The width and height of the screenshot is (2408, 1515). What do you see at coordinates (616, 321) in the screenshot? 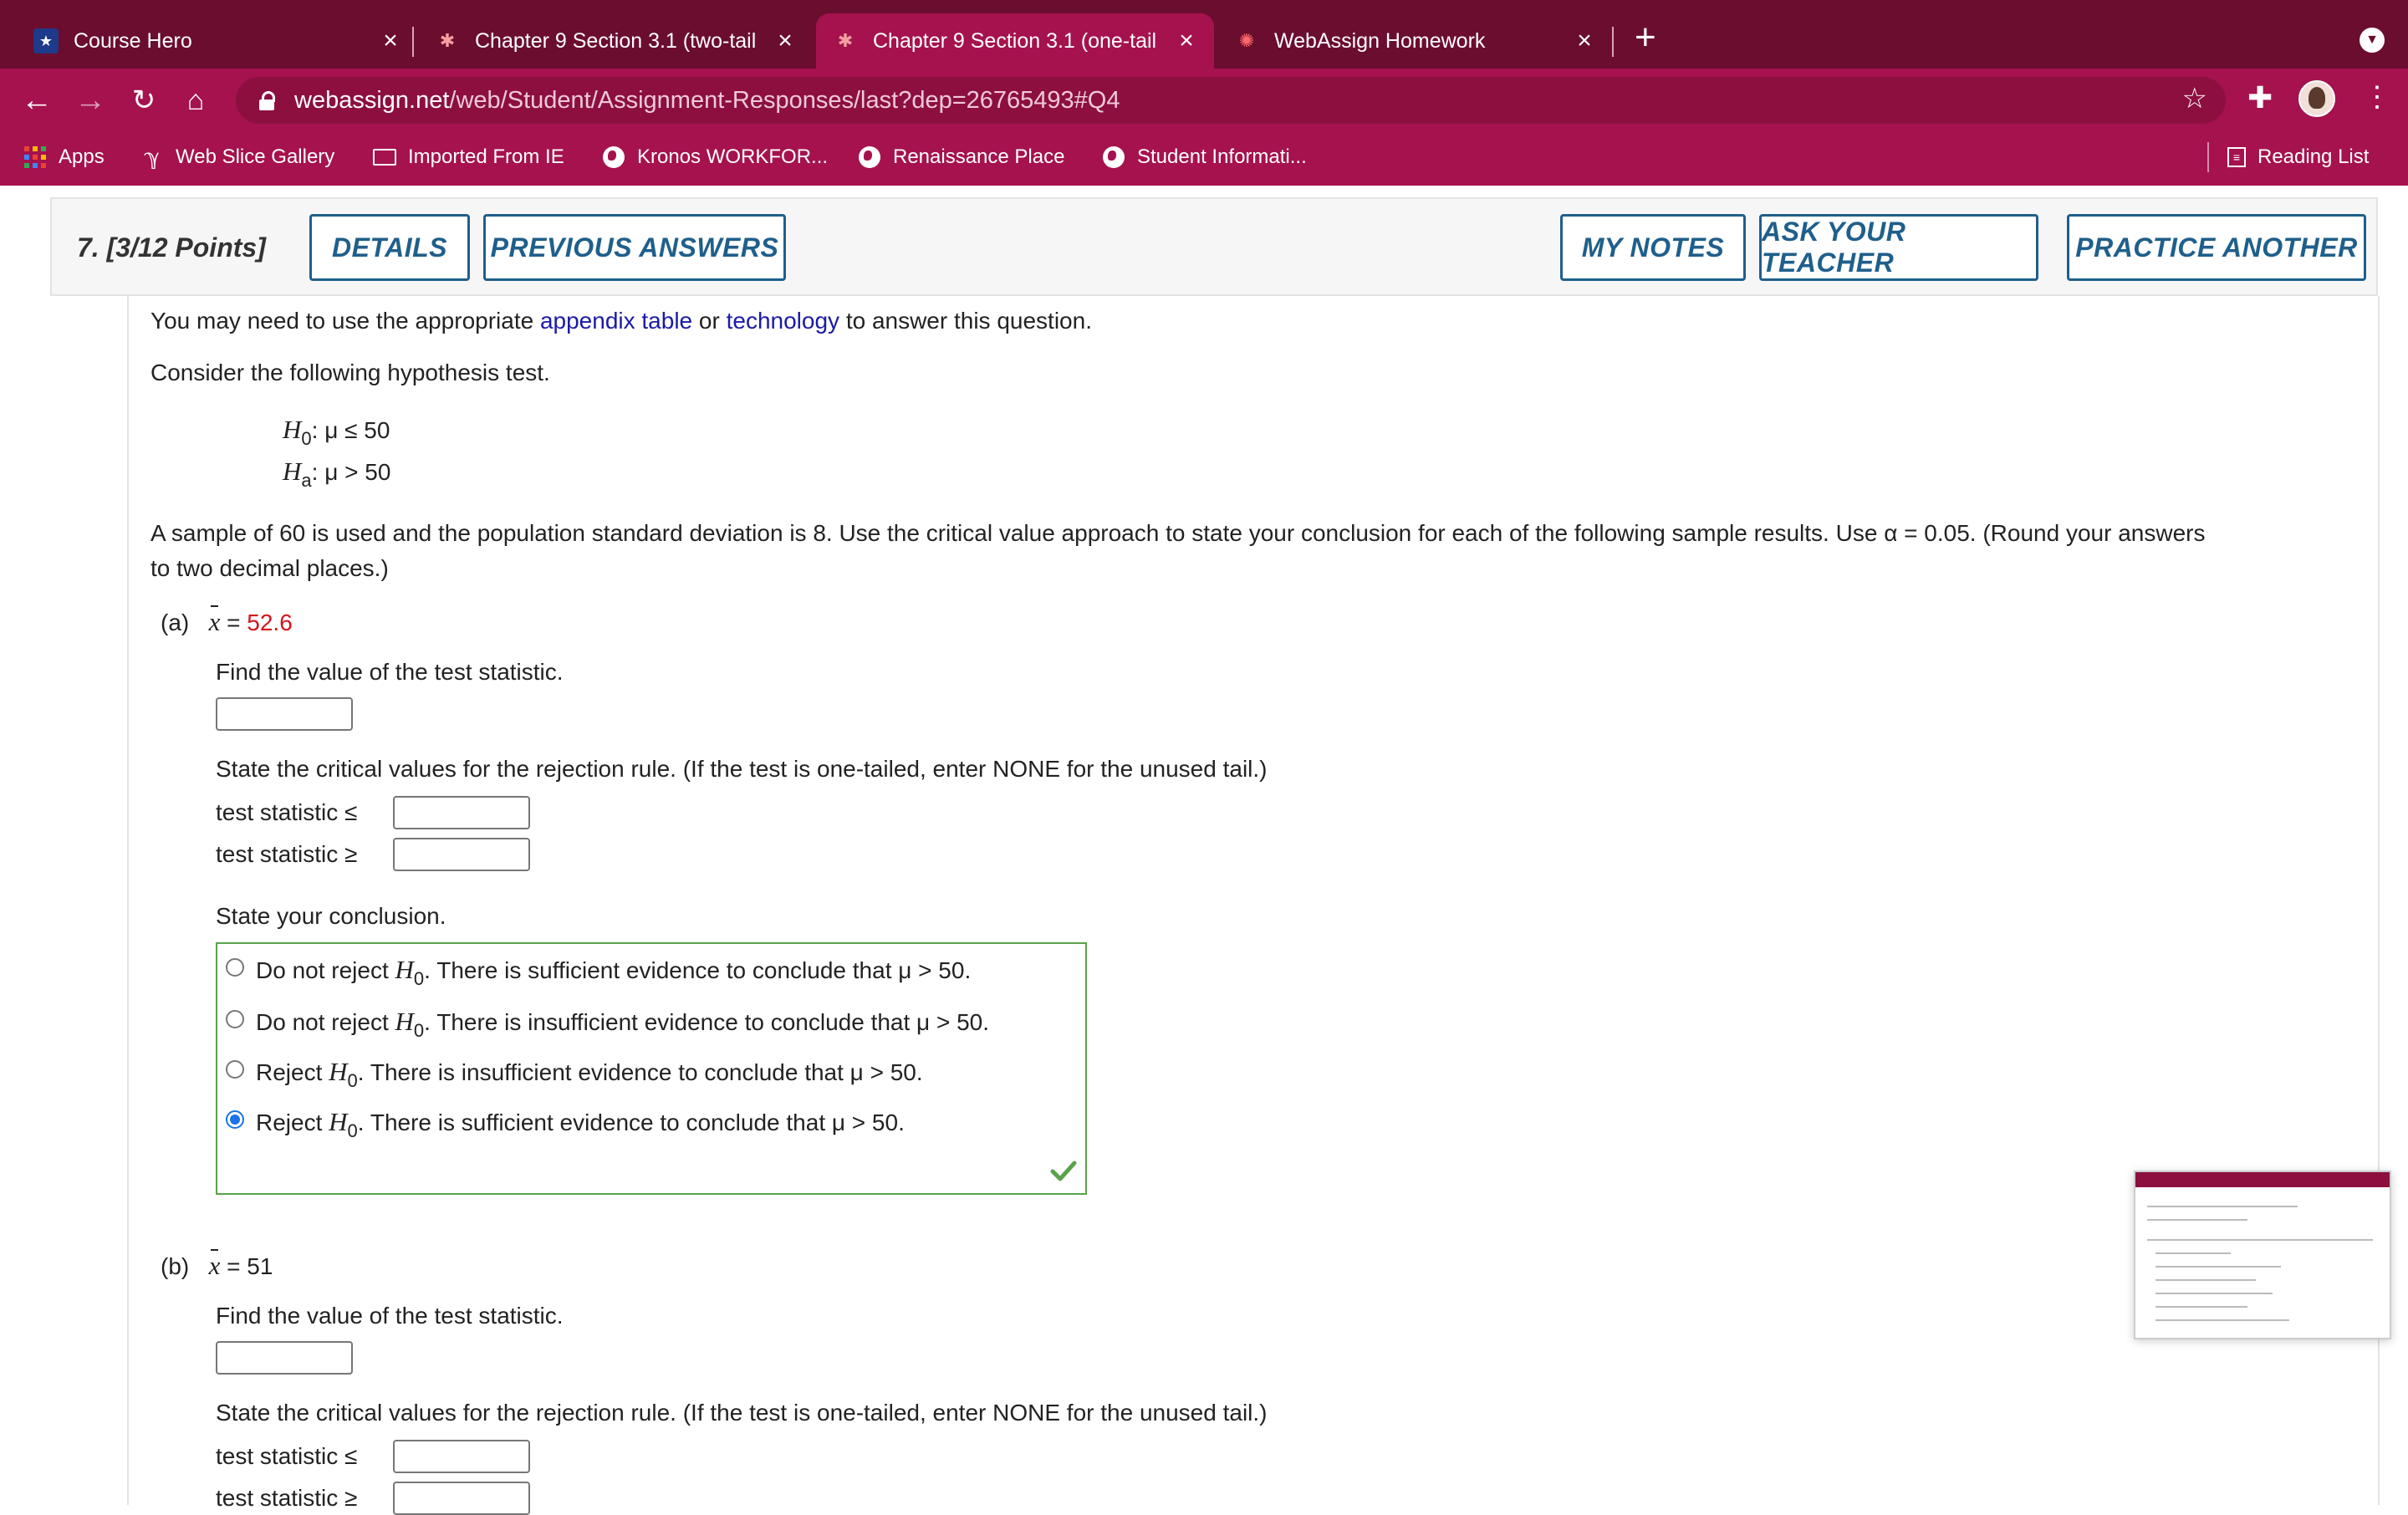
I see `appendix-table-link: appendix table` at bounding box center [616, 321].